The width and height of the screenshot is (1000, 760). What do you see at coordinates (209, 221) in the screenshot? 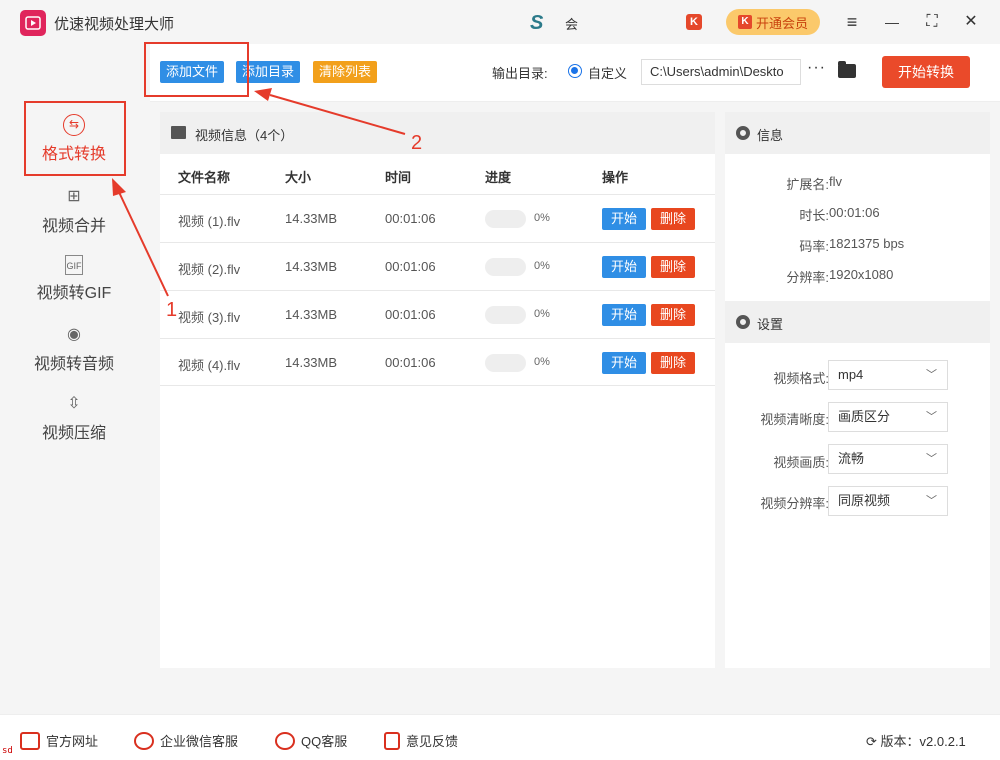
I see `file-name: 视频 (1).flv` at bounding box center [209, 221].